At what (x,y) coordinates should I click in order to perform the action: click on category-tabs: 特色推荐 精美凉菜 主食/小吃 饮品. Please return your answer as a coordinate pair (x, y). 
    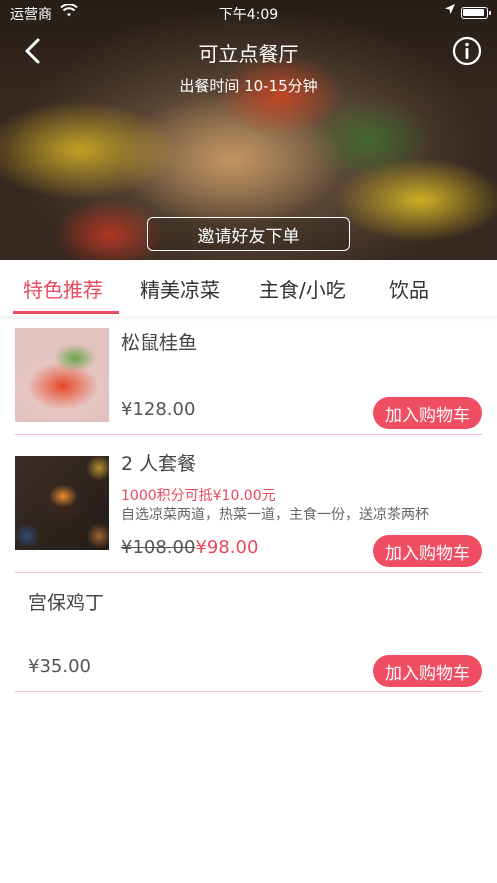
    Looking at the image, I should click on (248, 288).